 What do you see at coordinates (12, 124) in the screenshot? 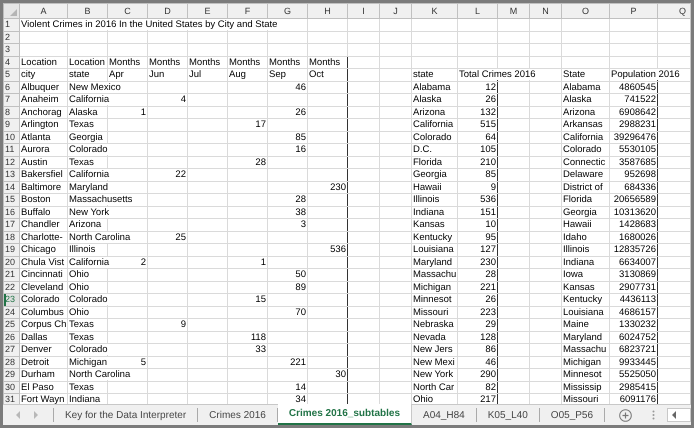
I see `row-number: 9` at bounding box center [12, 124].